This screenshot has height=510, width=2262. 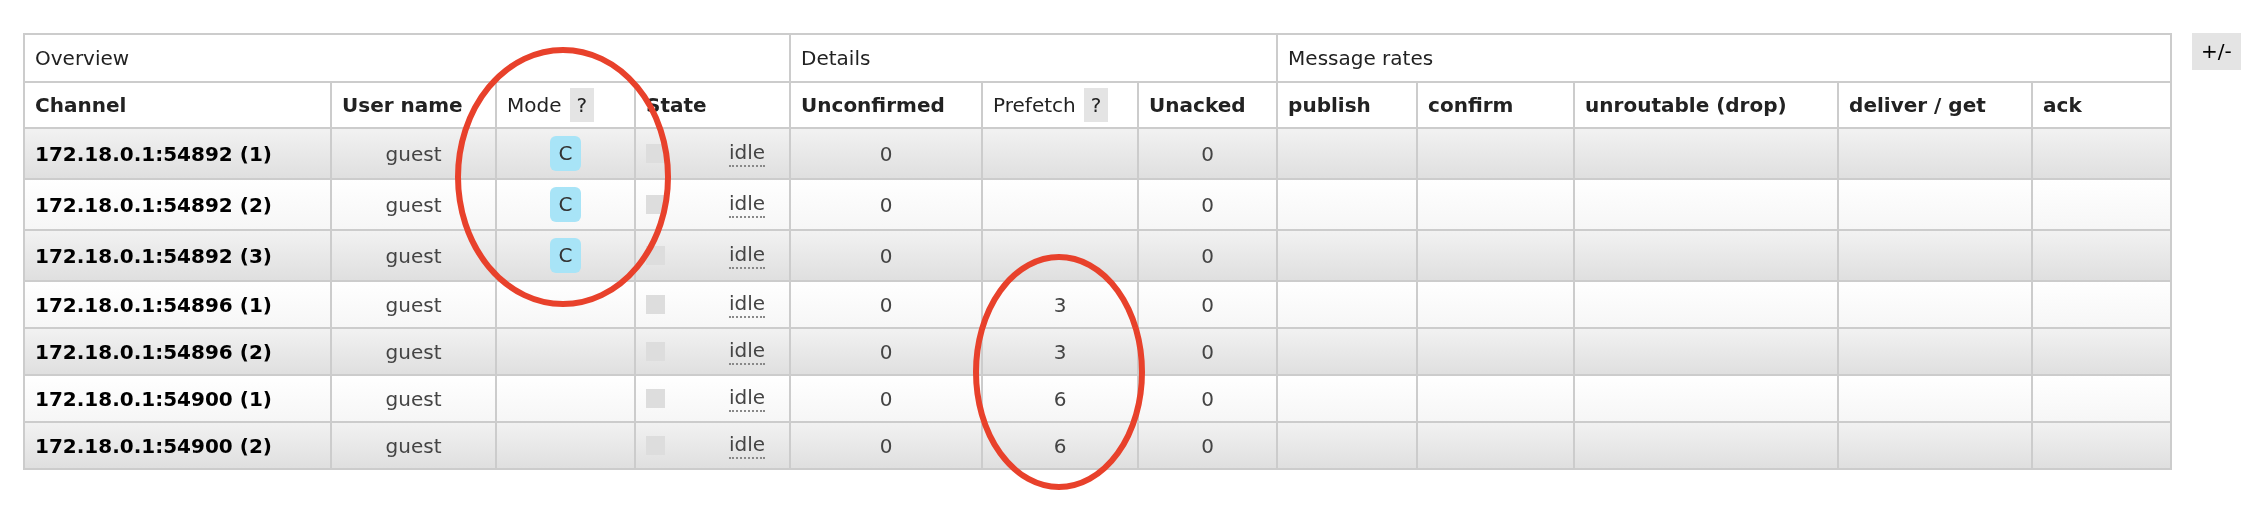 I want to click on group-header: Overview, so click(x=82, y=58).